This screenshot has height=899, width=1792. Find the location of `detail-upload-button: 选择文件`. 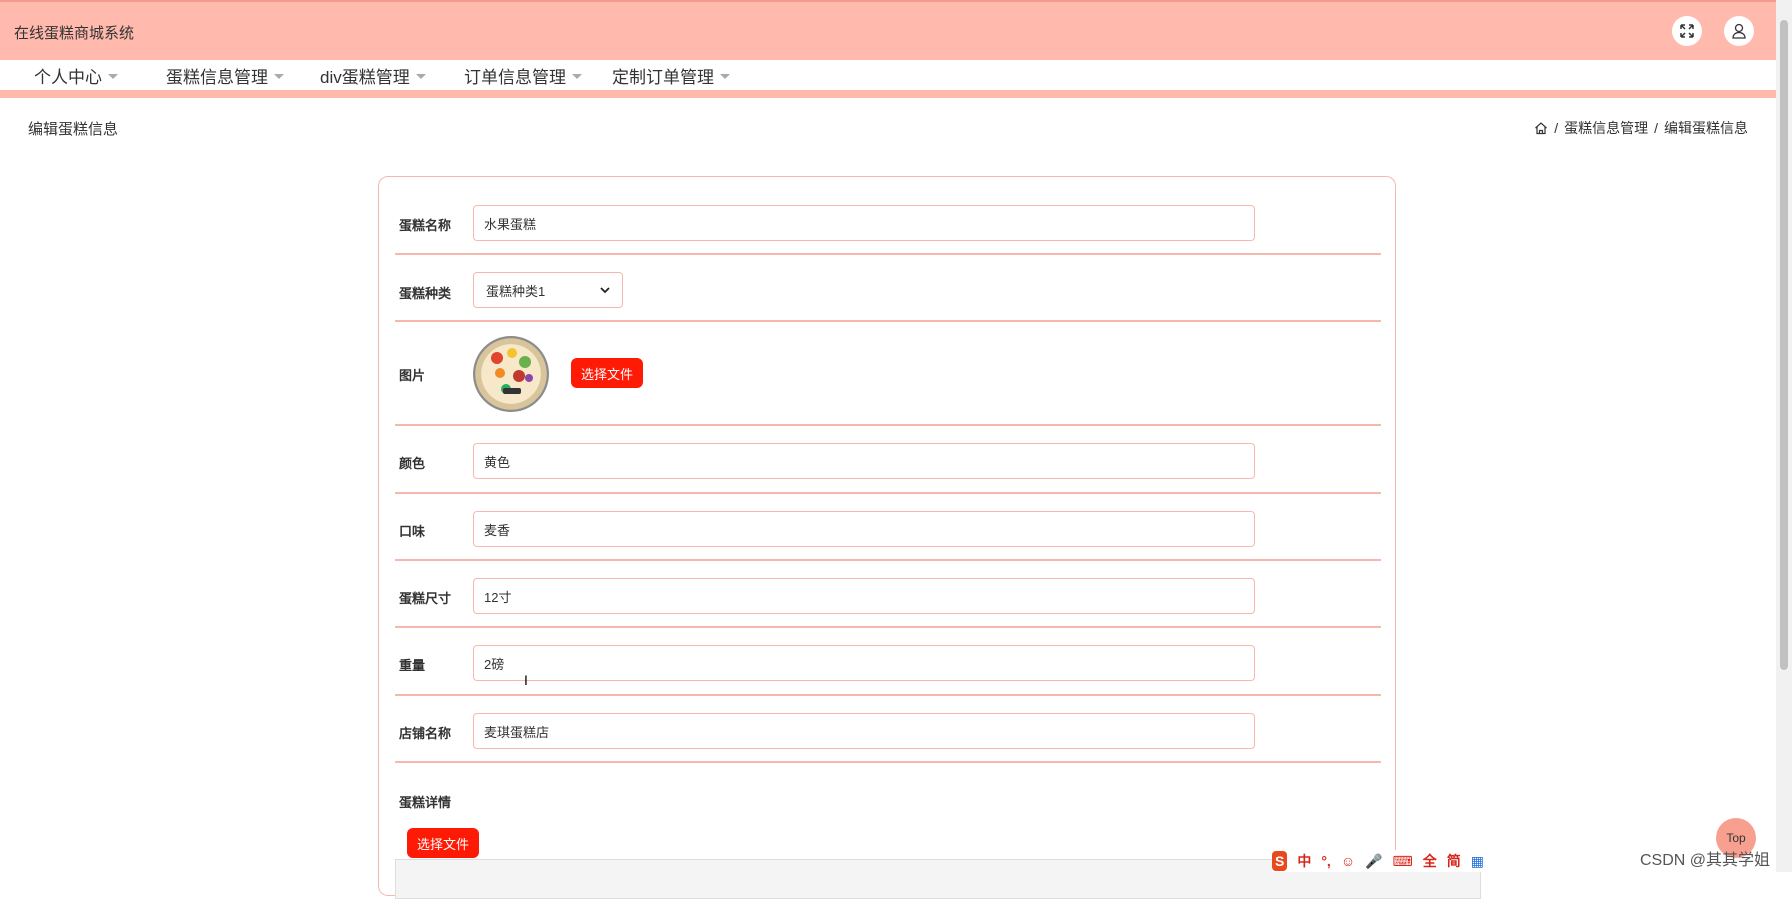

detail-upload-button: 选择文件 is located at coordinates (443, 843).